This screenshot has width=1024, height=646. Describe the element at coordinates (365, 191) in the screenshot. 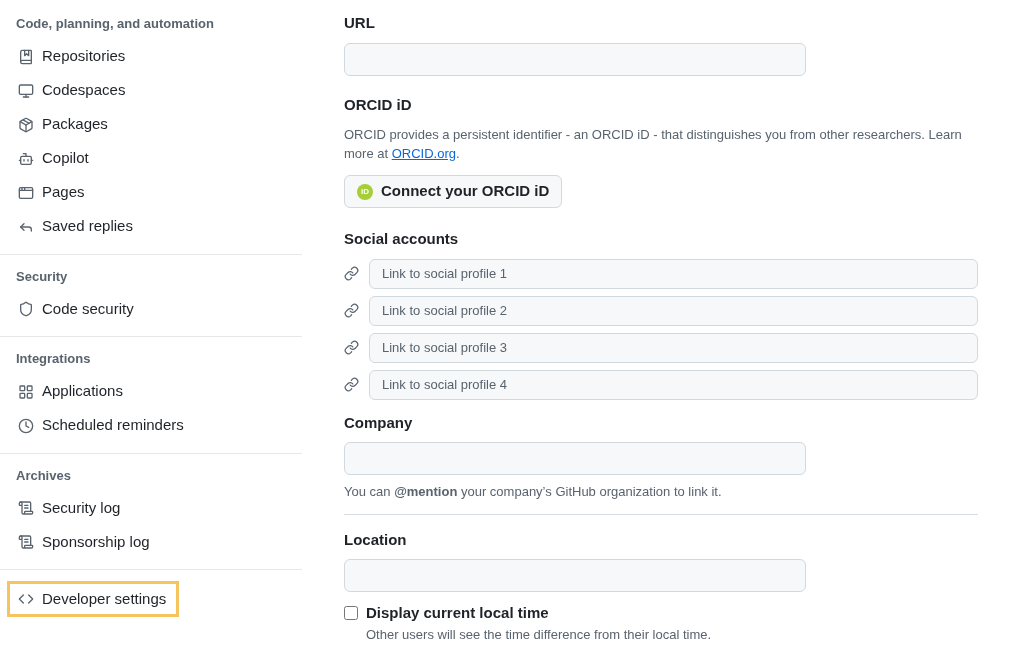

I see `orcid-badge: iD` at that location.